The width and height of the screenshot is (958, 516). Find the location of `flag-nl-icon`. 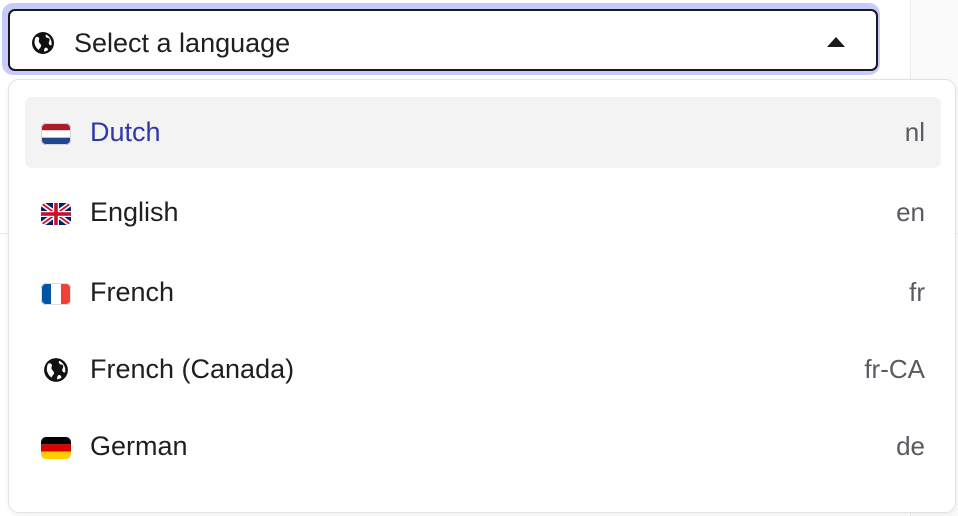

flag-nl-icon is located at coordinates (56, 134).